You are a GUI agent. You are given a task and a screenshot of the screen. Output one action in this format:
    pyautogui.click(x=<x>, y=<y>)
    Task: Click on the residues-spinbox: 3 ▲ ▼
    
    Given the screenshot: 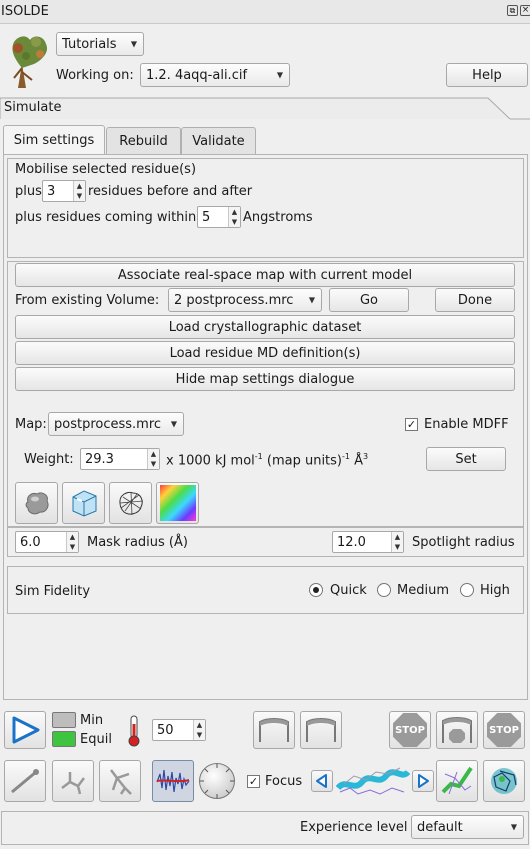 What is the action you would take?
    pyautogui.click(x=64, y=191)
    